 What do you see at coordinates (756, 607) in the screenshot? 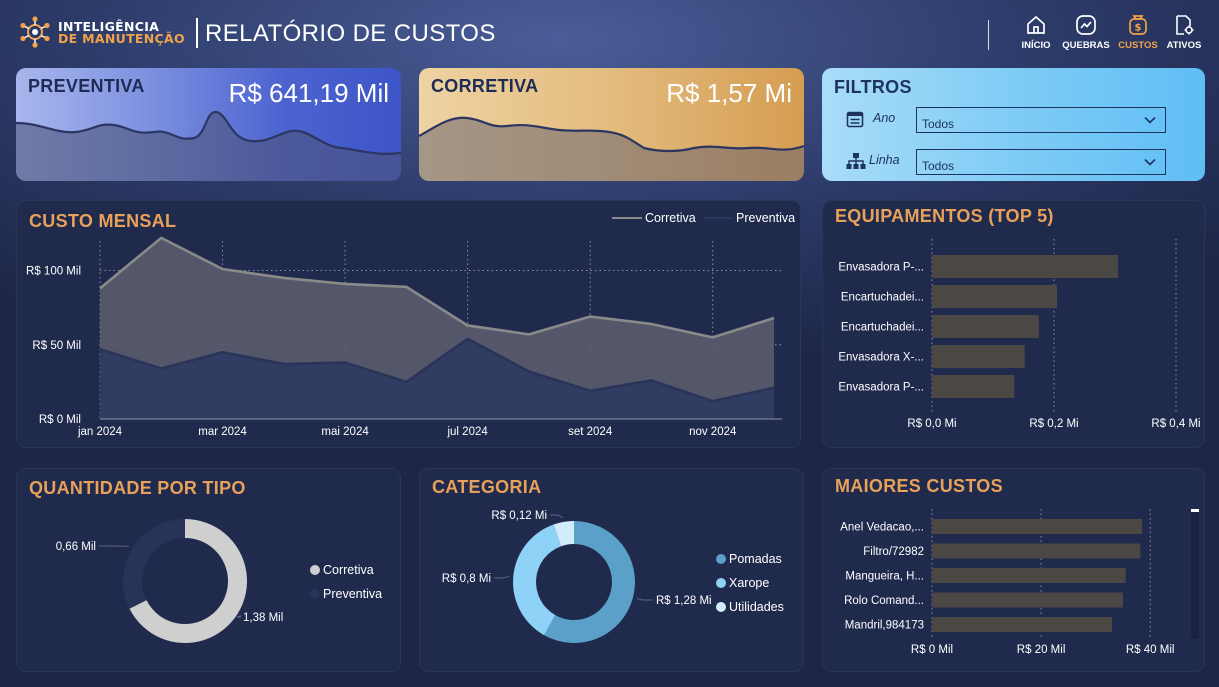
I see `legend-utilidades-label: Utilidades` at bounding box center [756, 607].